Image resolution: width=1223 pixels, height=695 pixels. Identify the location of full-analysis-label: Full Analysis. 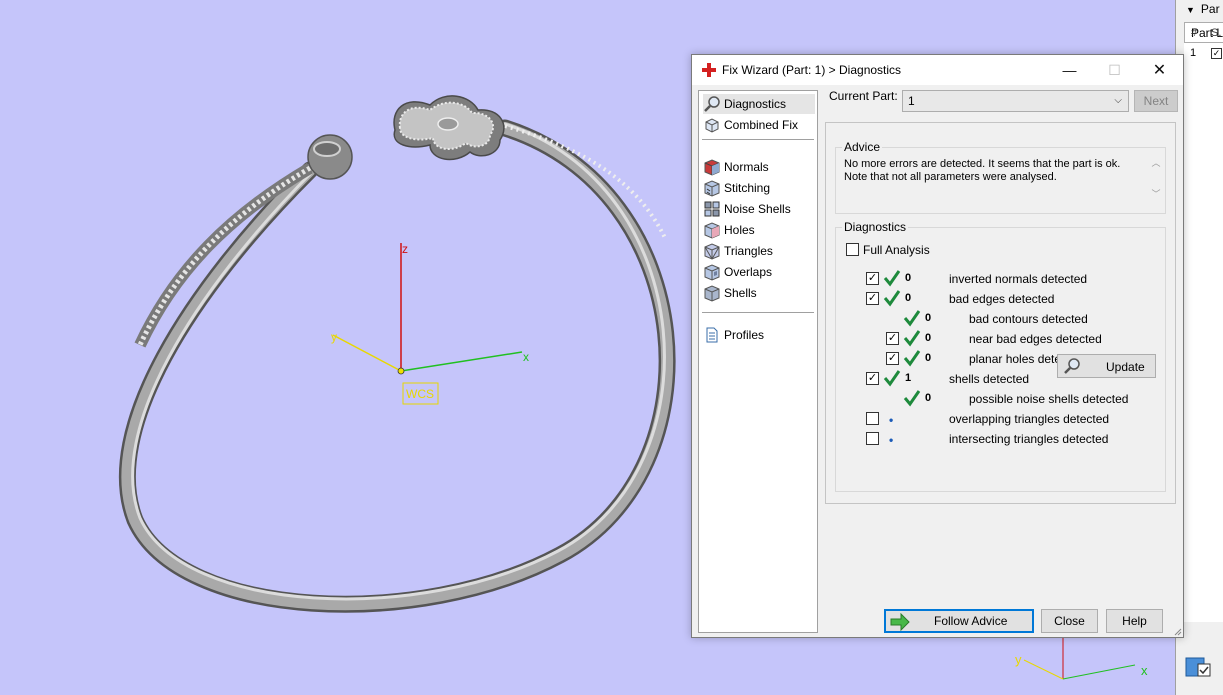
(896, 250).